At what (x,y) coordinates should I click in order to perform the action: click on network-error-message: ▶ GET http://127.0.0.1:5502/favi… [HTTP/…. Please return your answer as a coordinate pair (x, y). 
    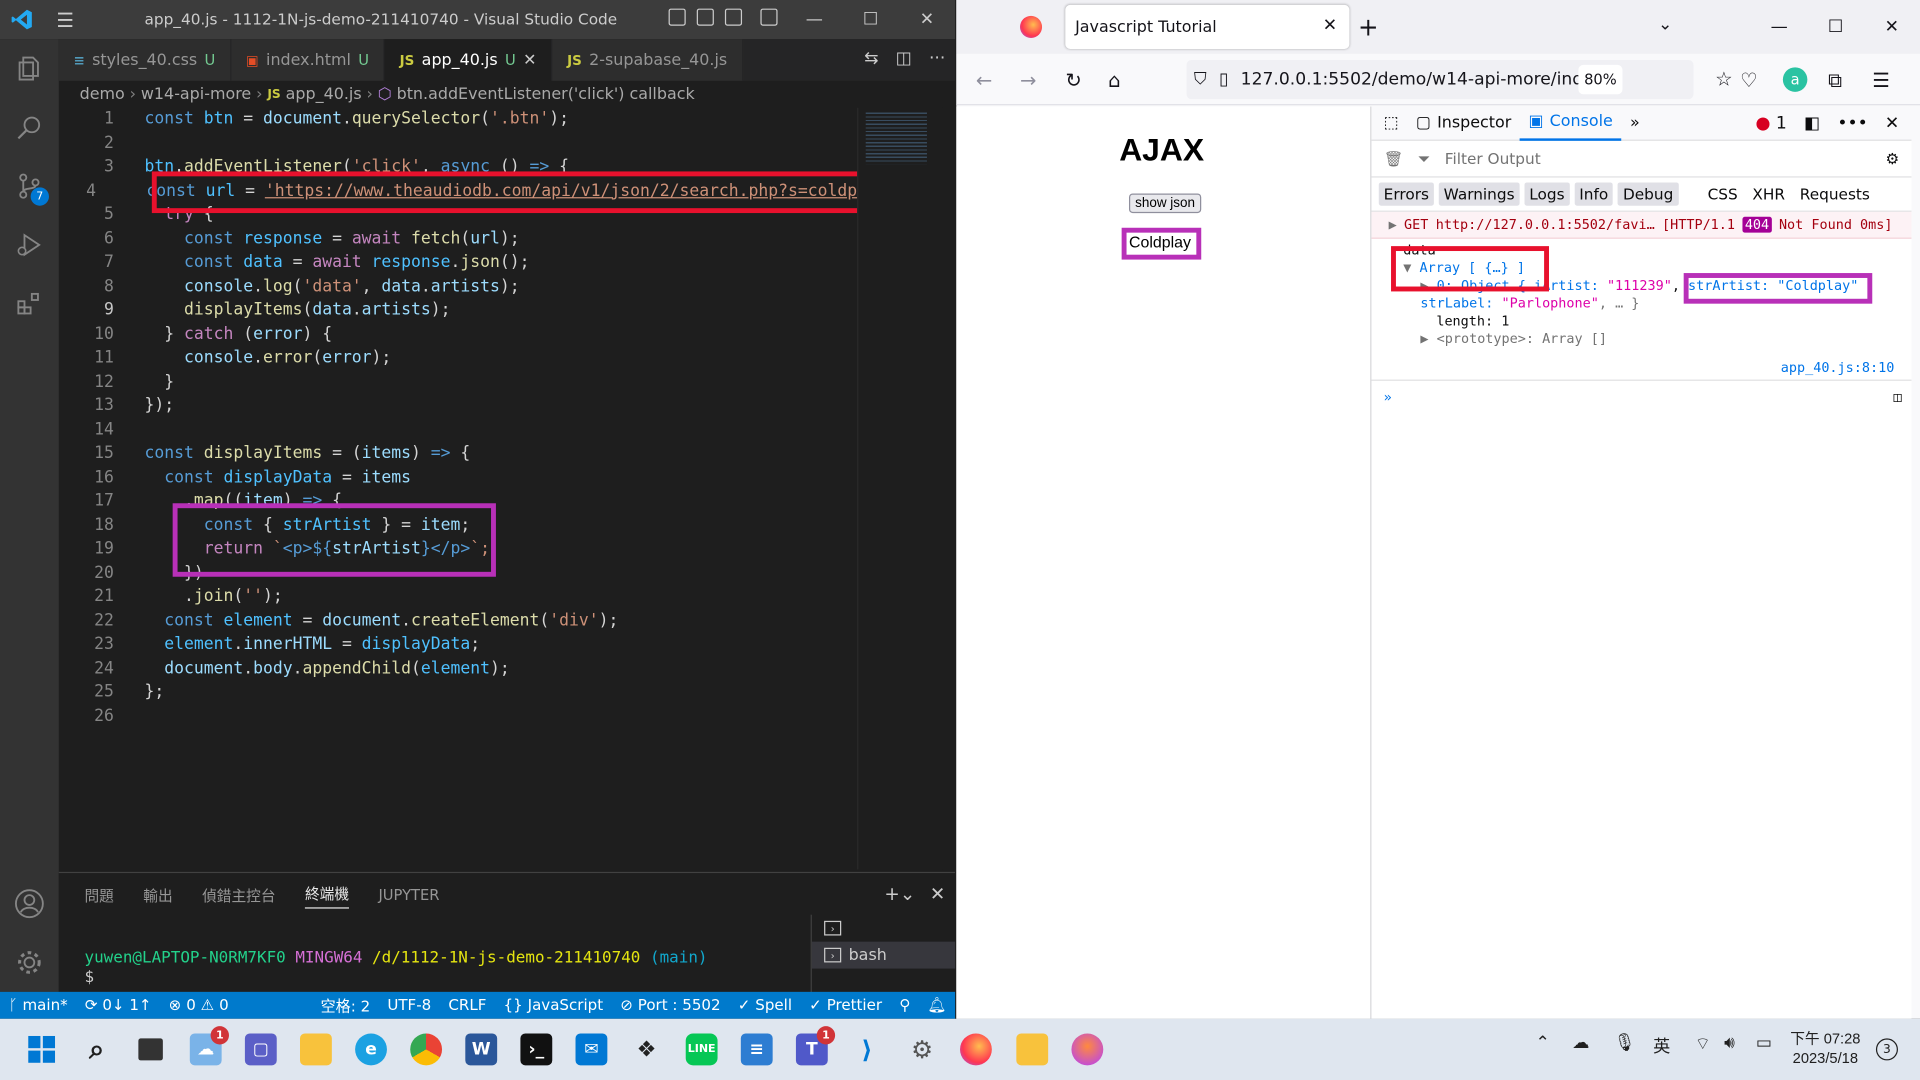
    Looking at the image, I should click on (1641, 225).